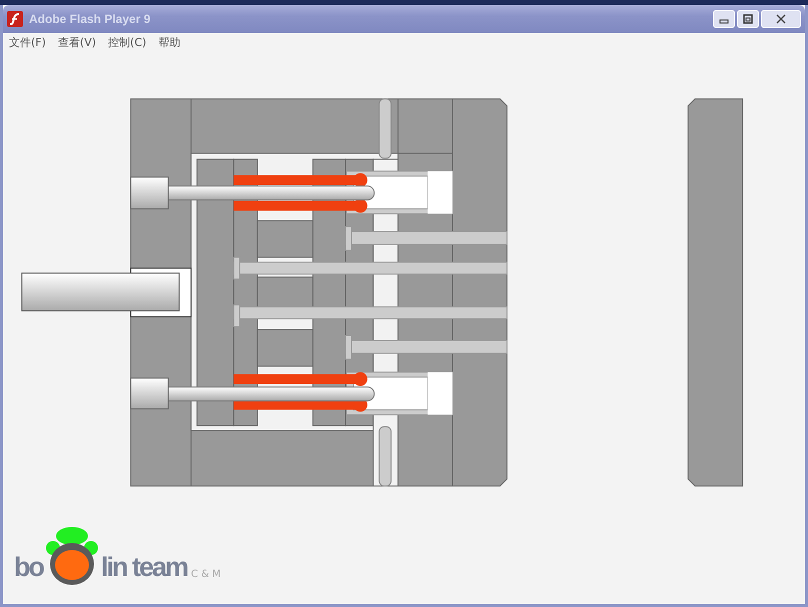 This screenshot has width=808, height=607. I want to click on close-button, so click(781, 19).